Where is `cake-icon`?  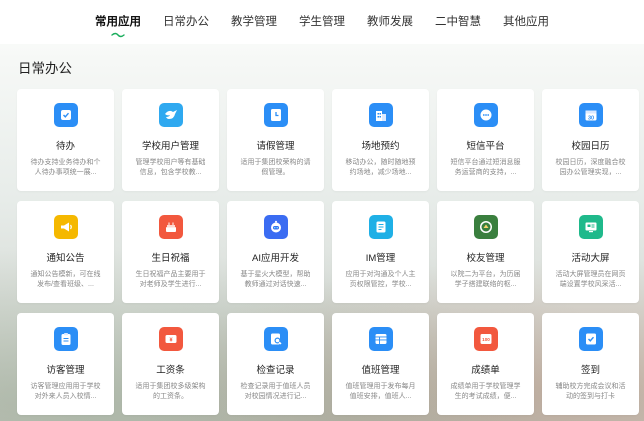
cake-icon is located at coordinates (170, 227).